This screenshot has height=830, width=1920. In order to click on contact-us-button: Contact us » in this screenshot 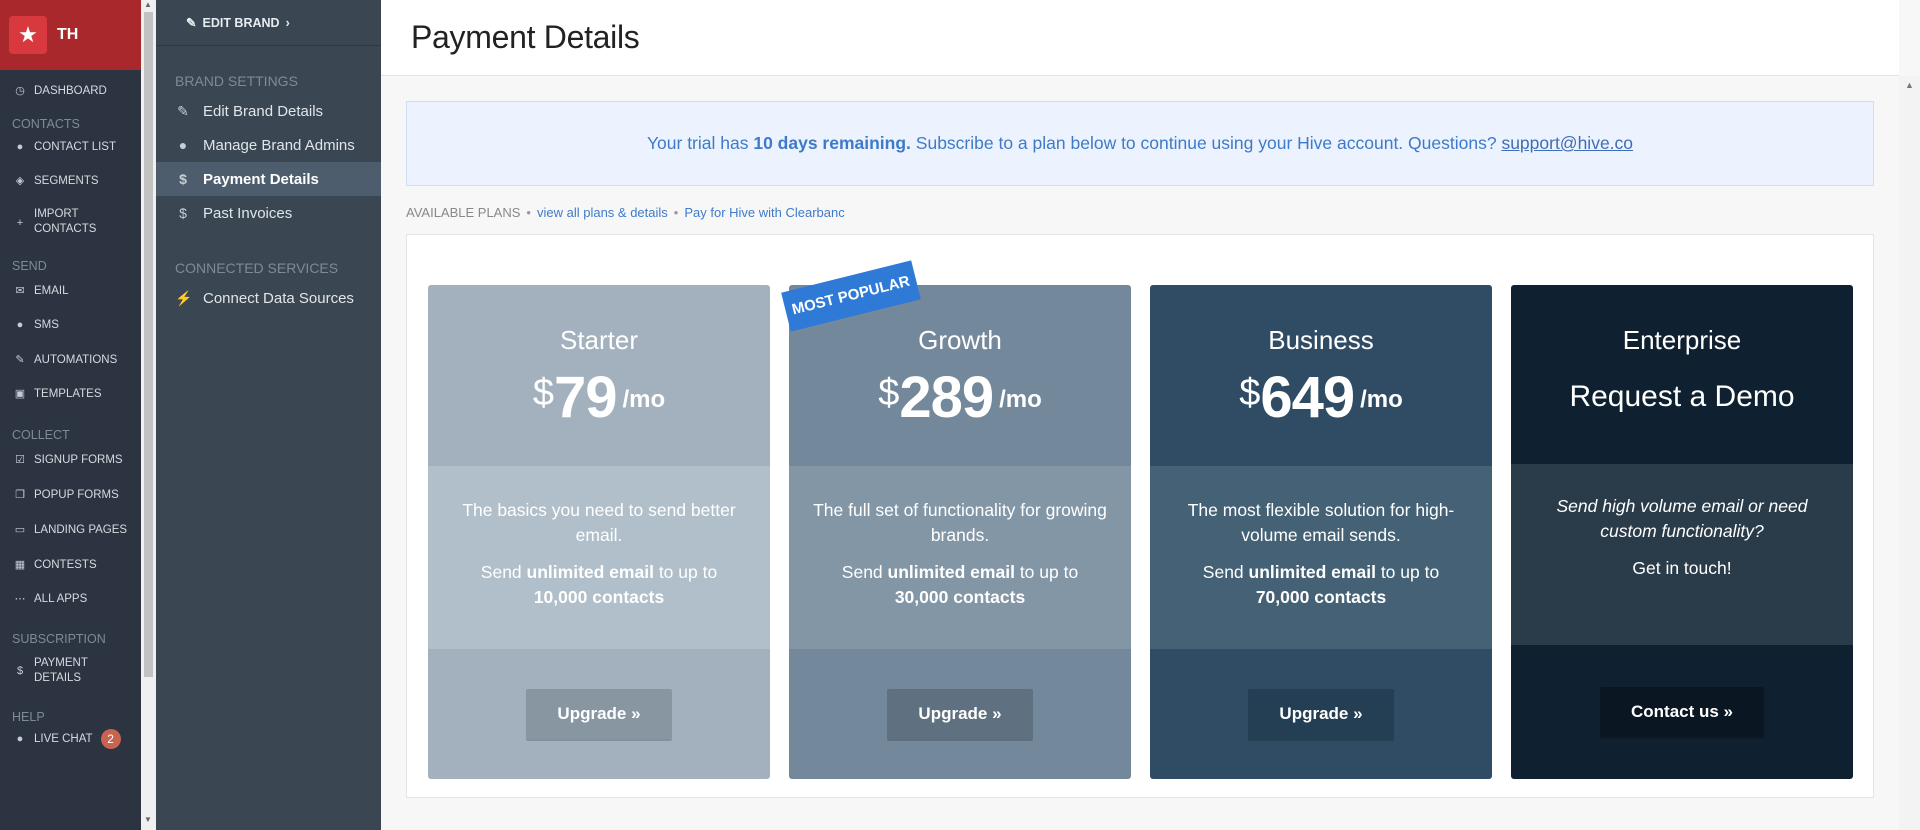, I will do `click(1682, 712)`.